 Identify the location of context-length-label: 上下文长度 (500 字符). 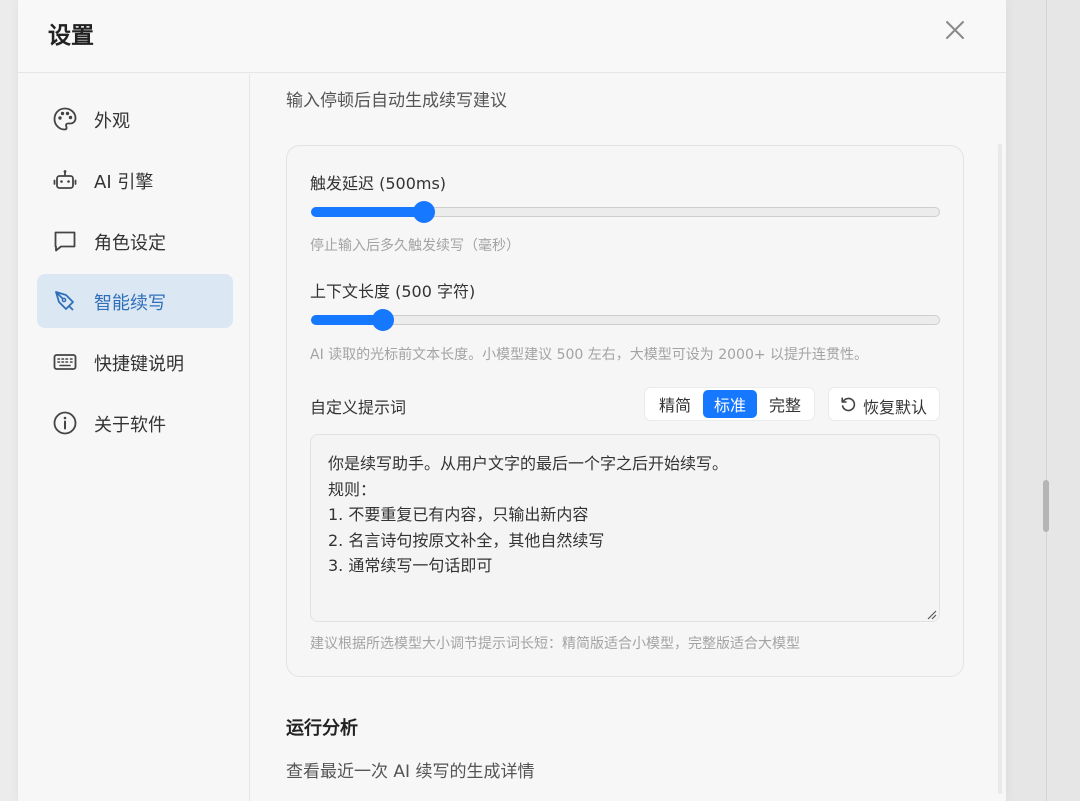
(393, 291).